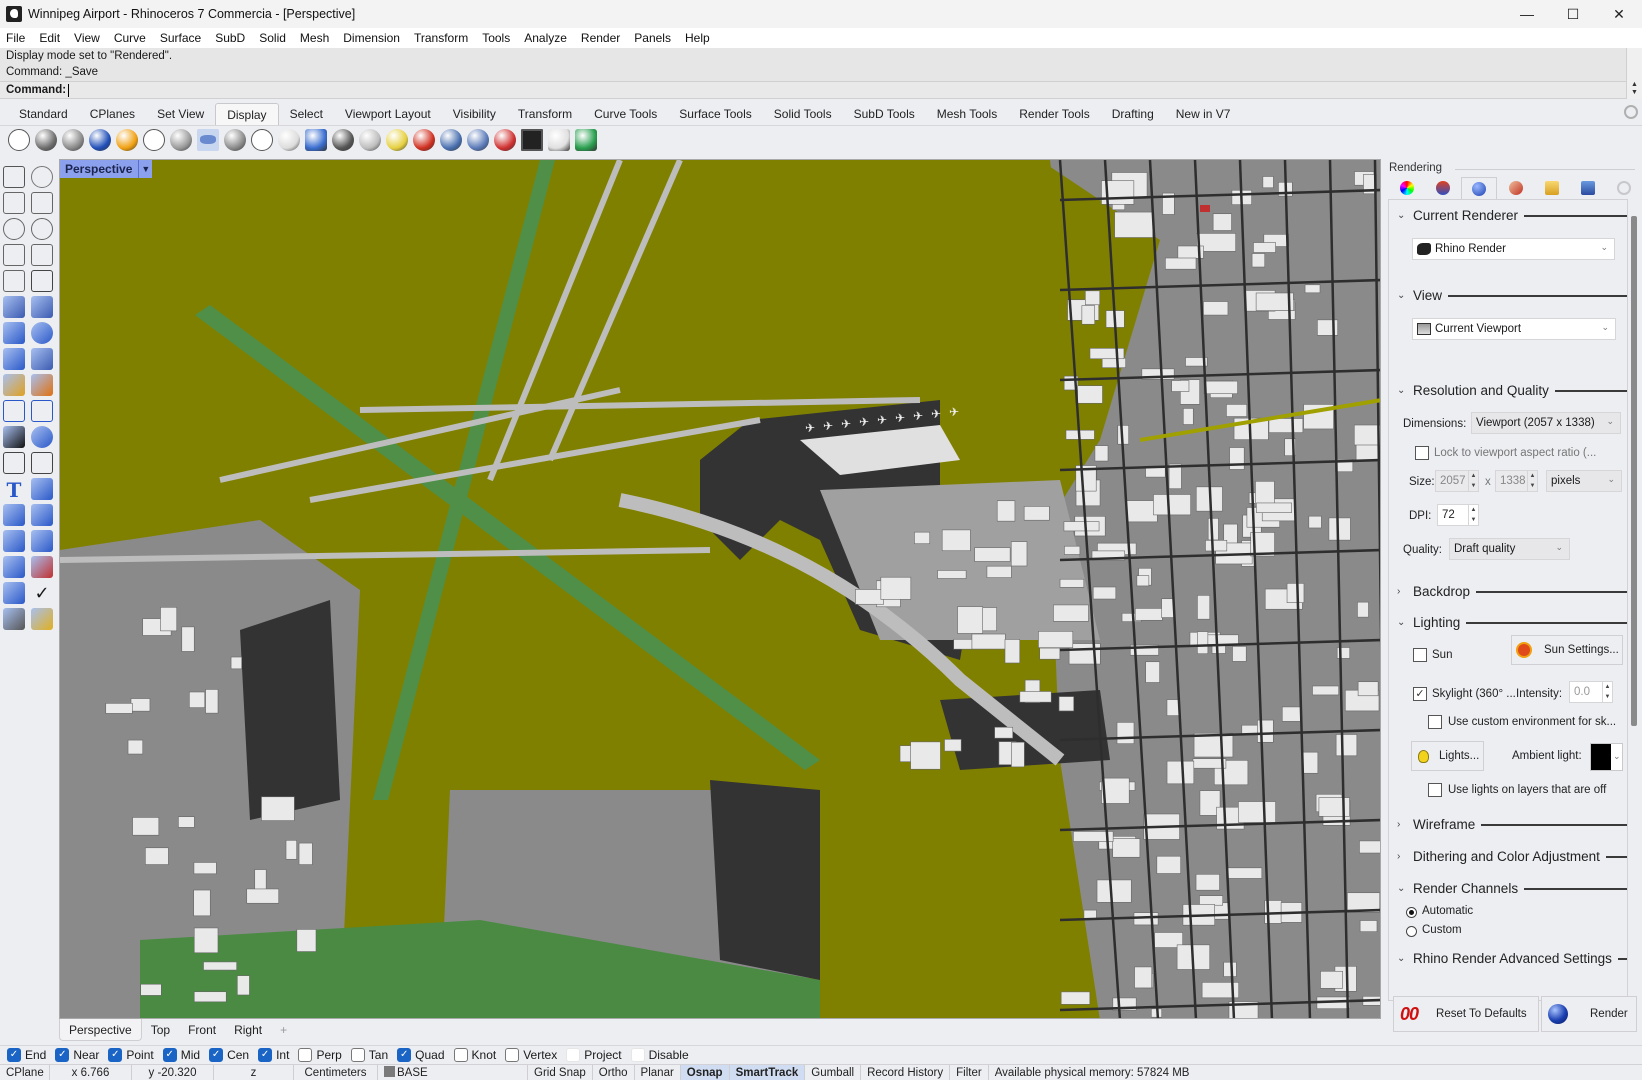 The width and height of the screenshot is (1642, 1080). What do you see at coordinates (652, 38) in the screenshot?
I see `menu-panels: Panels` at bounding box center [652, 38].